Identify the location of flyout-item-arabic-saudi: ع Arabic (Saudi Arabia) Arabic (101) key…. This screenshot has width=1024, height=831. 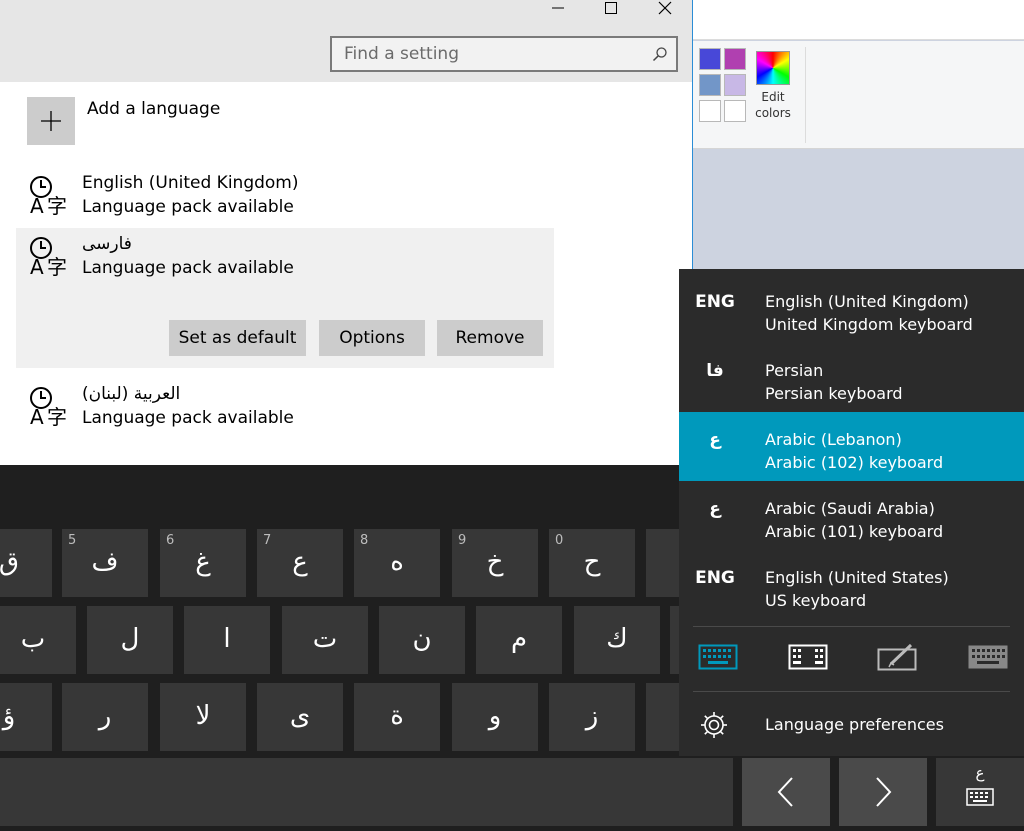
(851, 515).